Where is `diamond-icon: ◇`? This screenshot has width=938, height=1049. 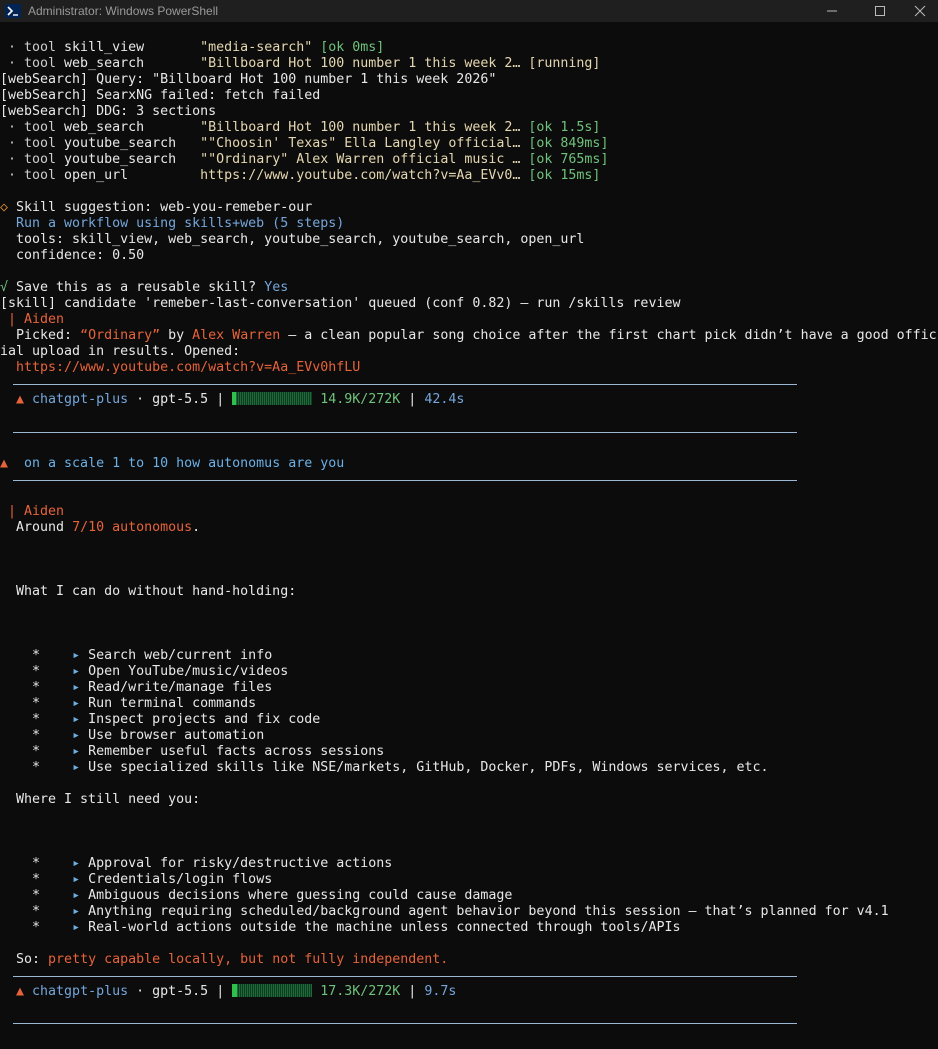
diamond-icon: ◇ is located at coordinates (8, 207).